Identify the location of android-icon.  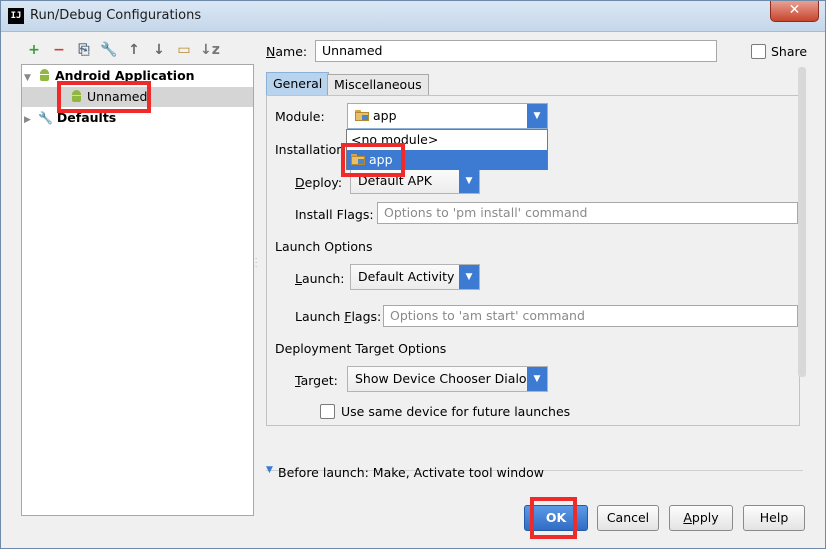
(44, 75).